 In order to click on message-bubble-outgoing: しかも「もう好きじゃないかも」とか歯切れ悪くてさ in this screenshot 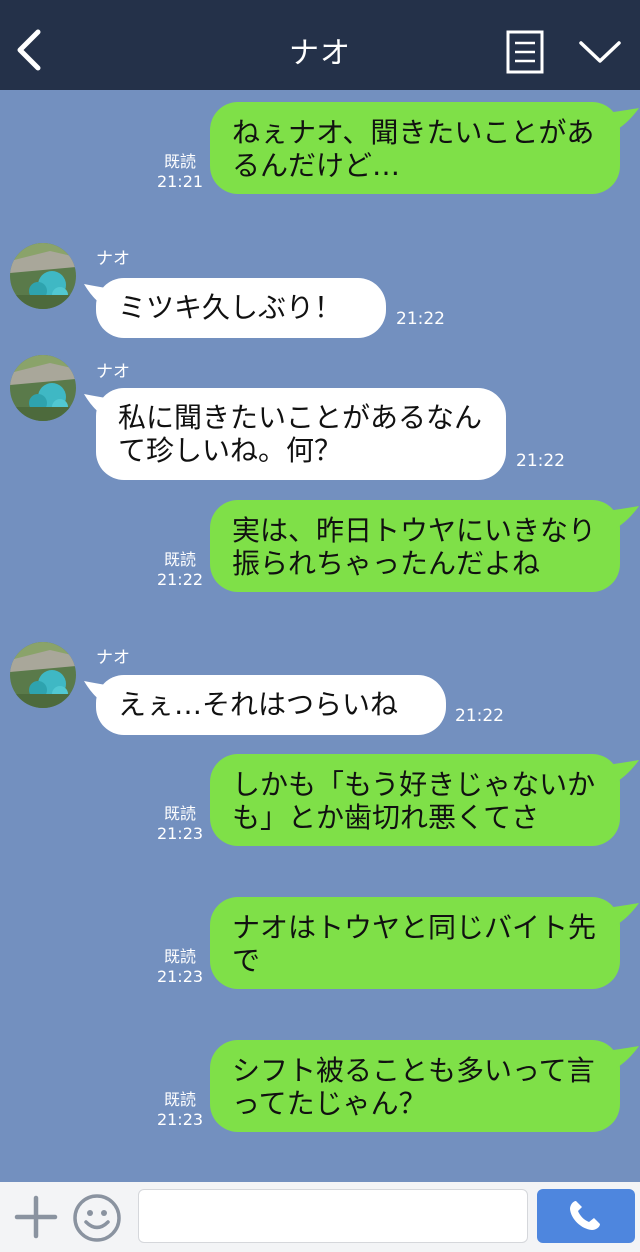, I will do `click(415, 800)`.